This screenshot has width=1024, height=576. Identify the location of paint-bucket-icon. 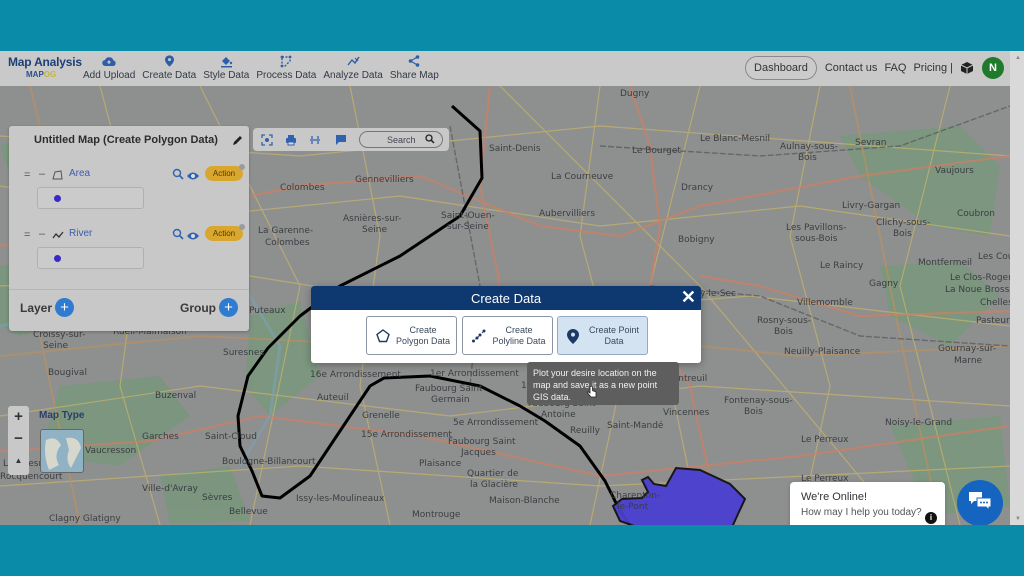
(226, 61).